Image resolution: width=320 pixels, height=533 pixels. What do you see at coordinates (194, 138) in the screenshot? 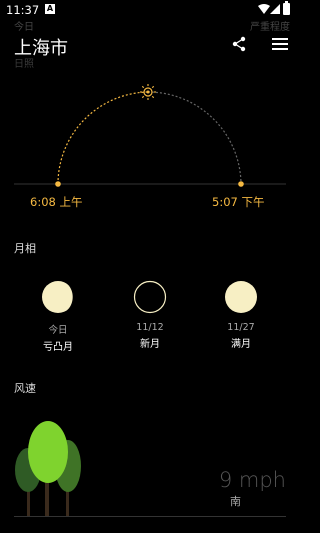
I see `sun-arc-future` at bounding box center [194, 138].